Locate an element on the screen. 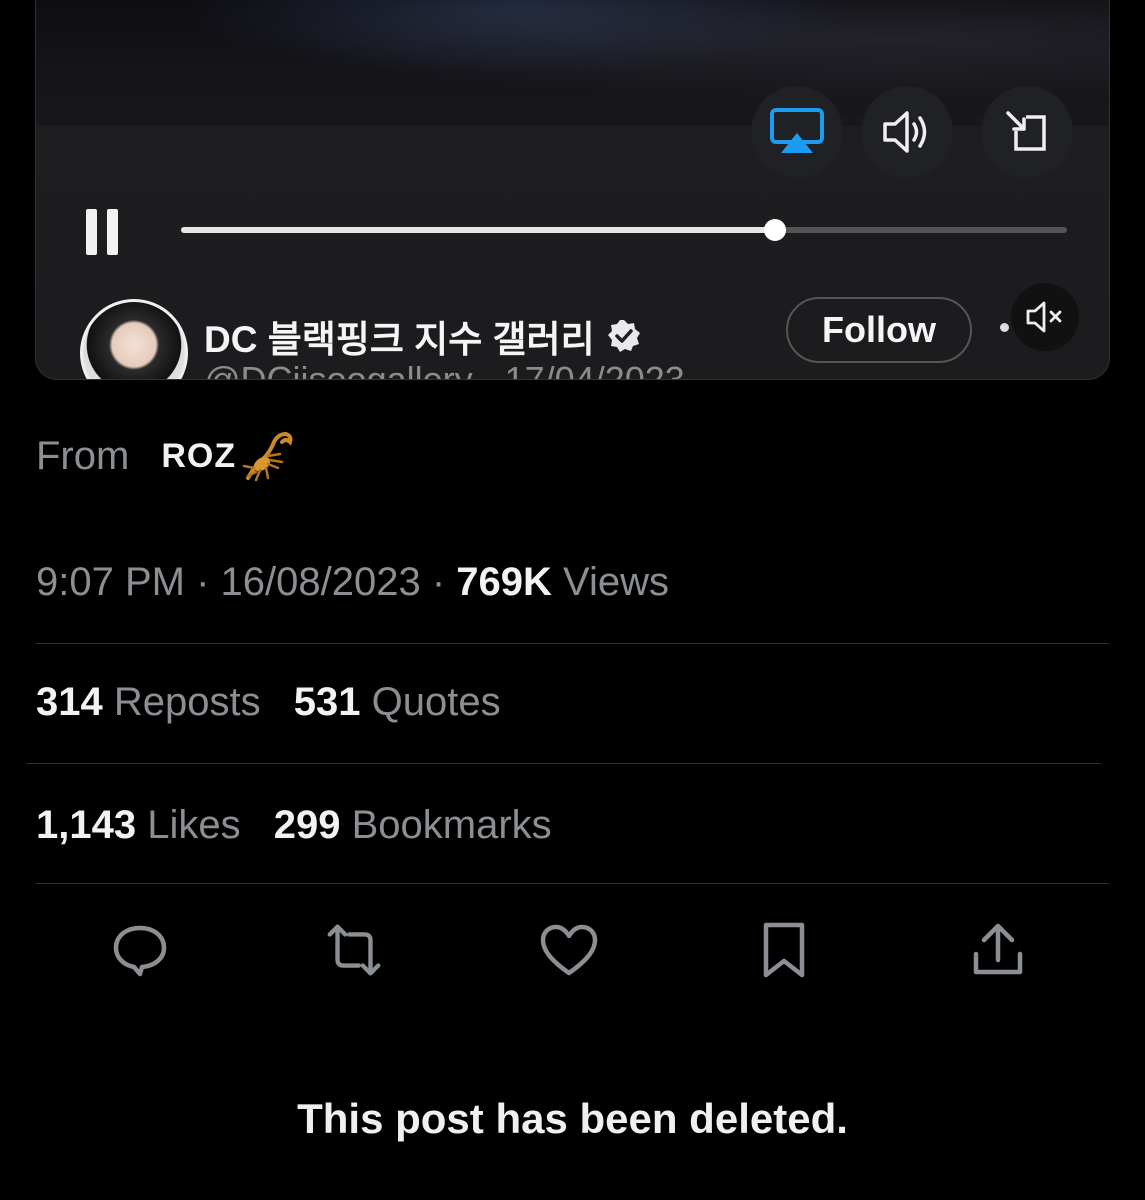 This screenshot has height=1200, width=1145. like-button is located at coordinates (569, 950).